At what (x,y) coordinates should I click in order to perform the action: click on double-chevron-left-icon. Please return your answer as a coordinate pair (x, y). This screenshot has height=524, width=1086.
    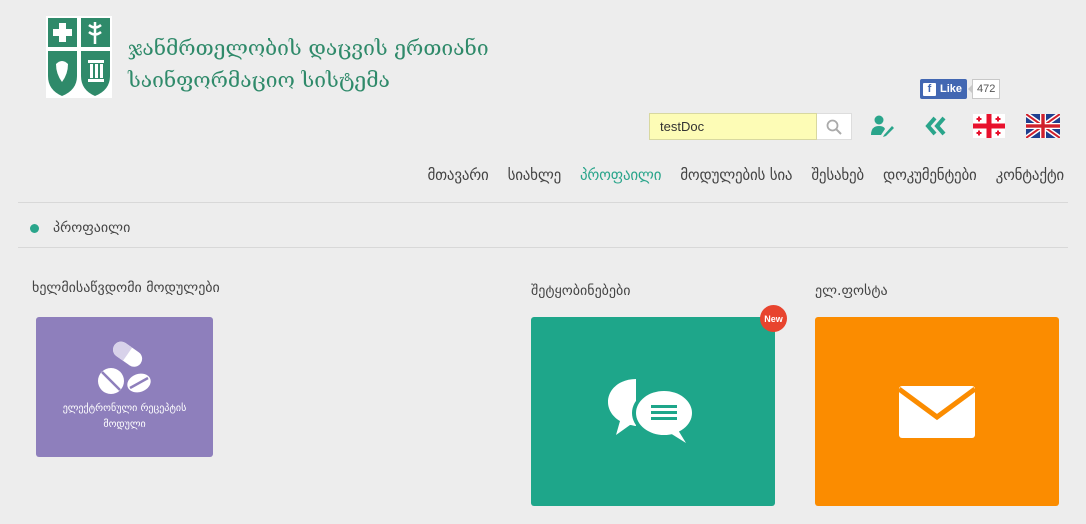
    Looking at the image, I should click on (935, 126).